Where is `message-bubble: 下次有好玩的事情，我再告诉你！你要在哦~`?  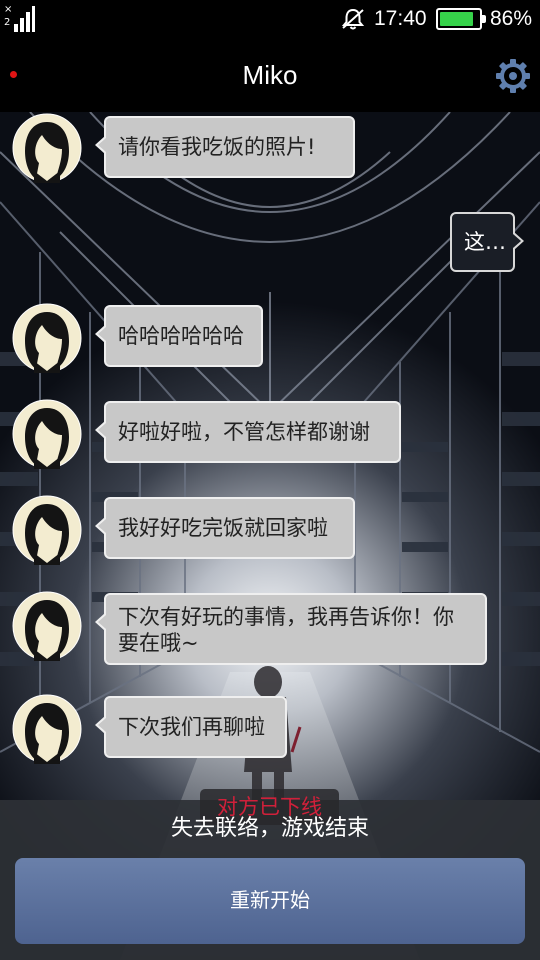
message-bubble: 下次有好玩的事情，我再告诉你！你要在哦~ is located at coordinates (291, 629).